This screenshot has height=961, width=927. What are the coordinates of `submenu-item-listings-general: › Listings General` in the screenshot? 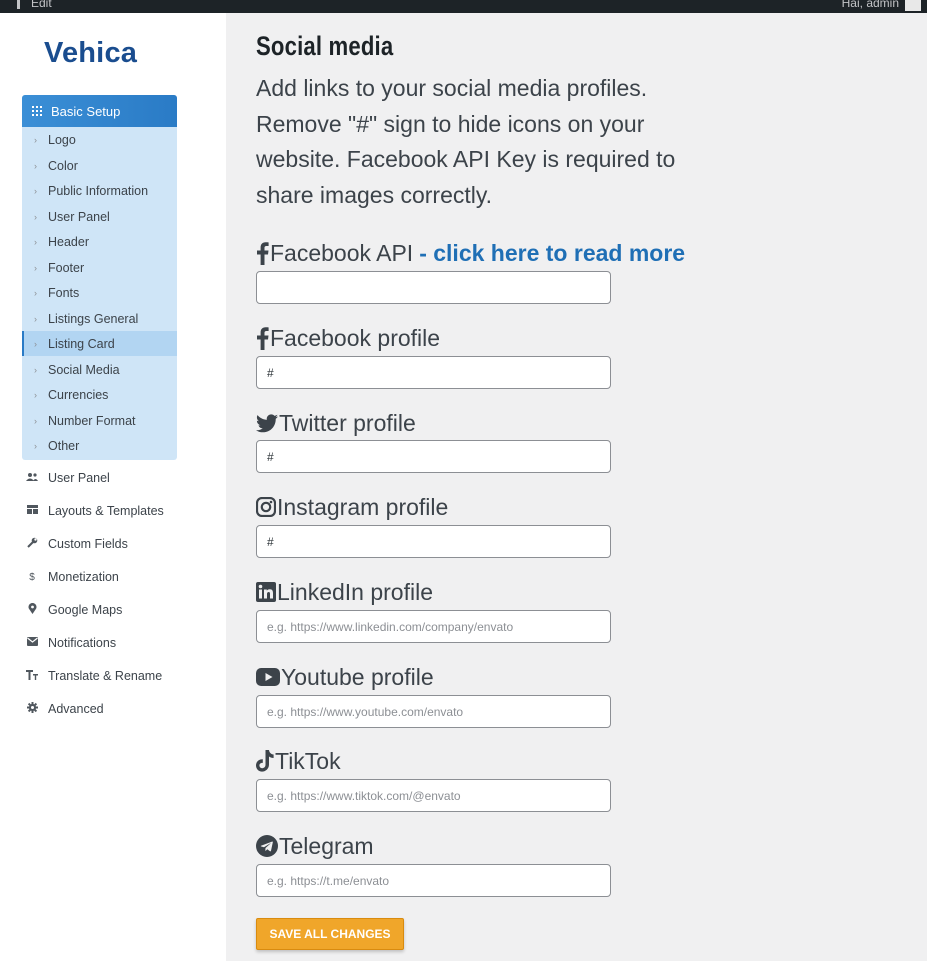 It's located at (99, 318).